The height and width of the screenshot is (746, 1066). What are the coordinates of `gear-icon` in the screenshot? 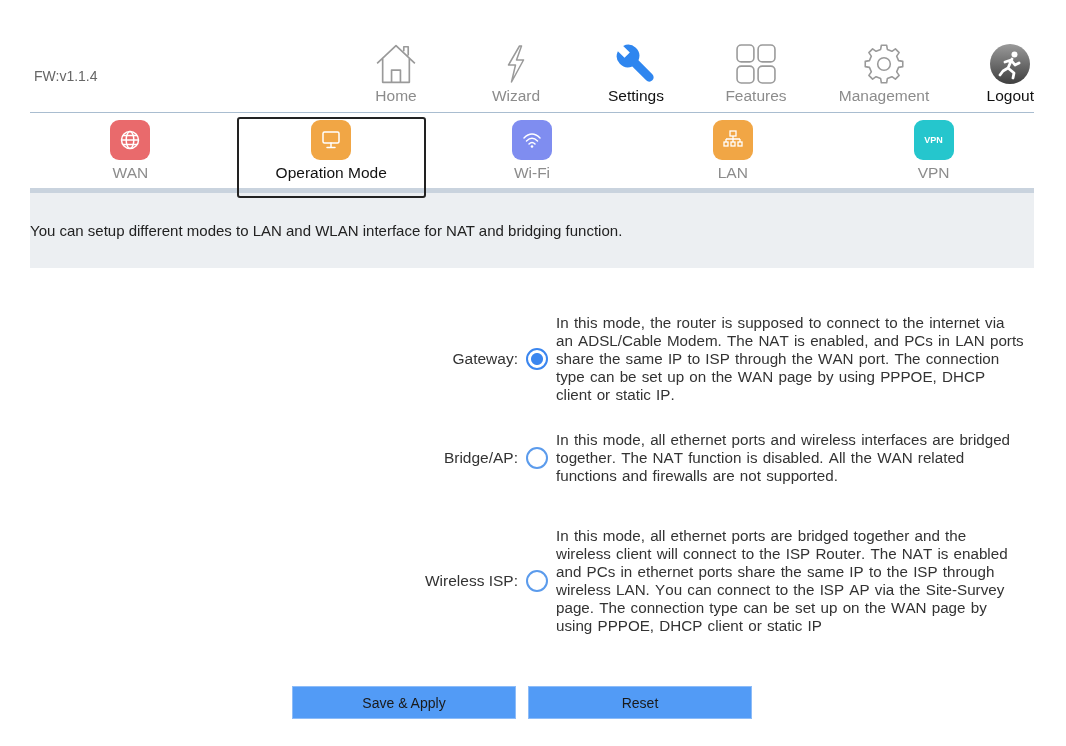 It's located at (884, 64).